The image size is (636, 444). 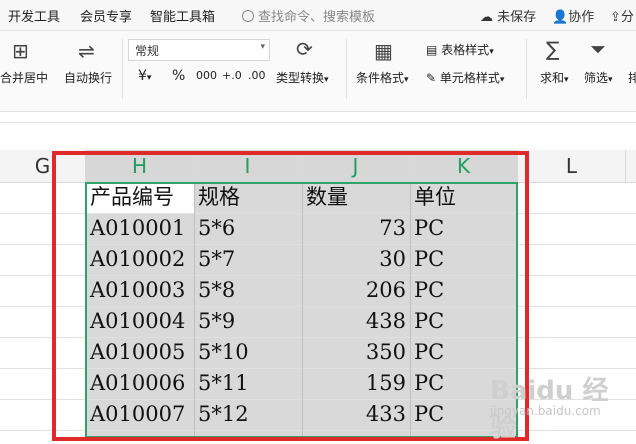 What do you see at coordinates (262, 47) in the screenshot?
I see `chevron-down-icon: ▾` at bounding box center [262, 47].